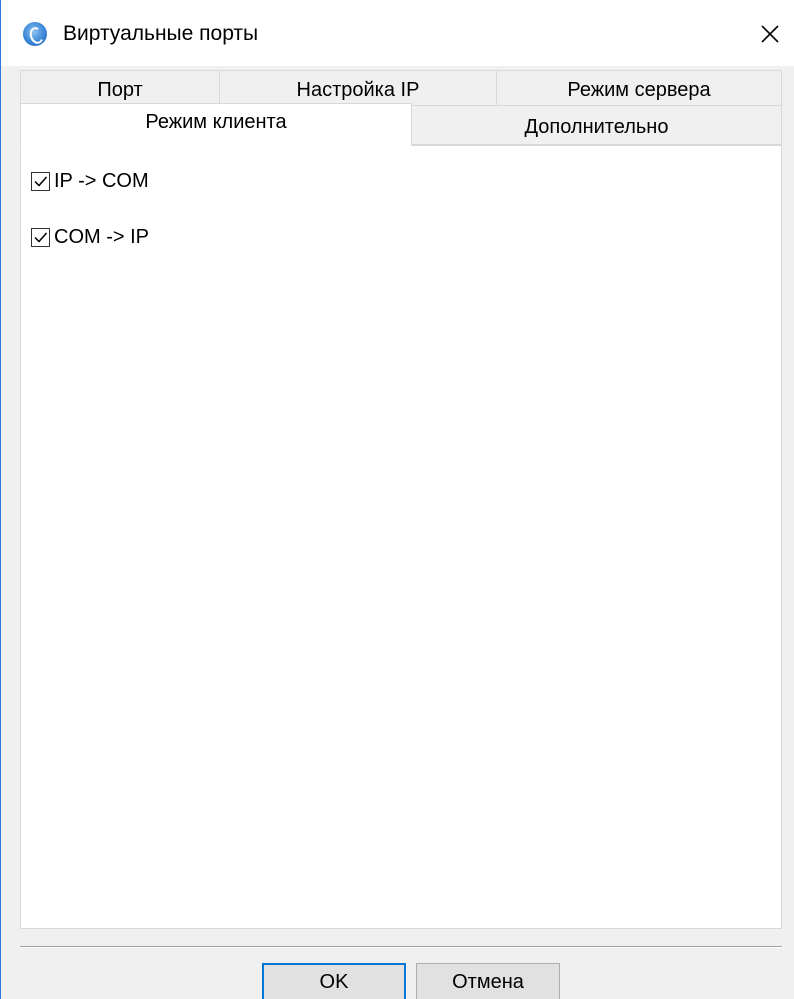 The image size is (794, 999). I want to click on tab-server-mode-label: Режим сервера, so click(639, 90).